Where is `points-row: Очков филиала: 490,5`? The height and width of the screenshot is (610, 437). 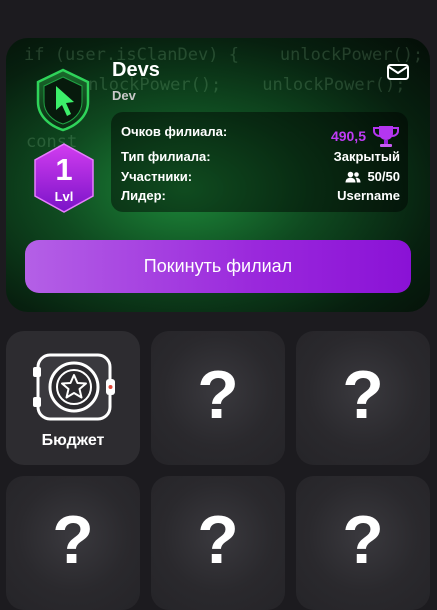 points-row: Очков филиала: 490,5 is located at coordinates (260, 135).